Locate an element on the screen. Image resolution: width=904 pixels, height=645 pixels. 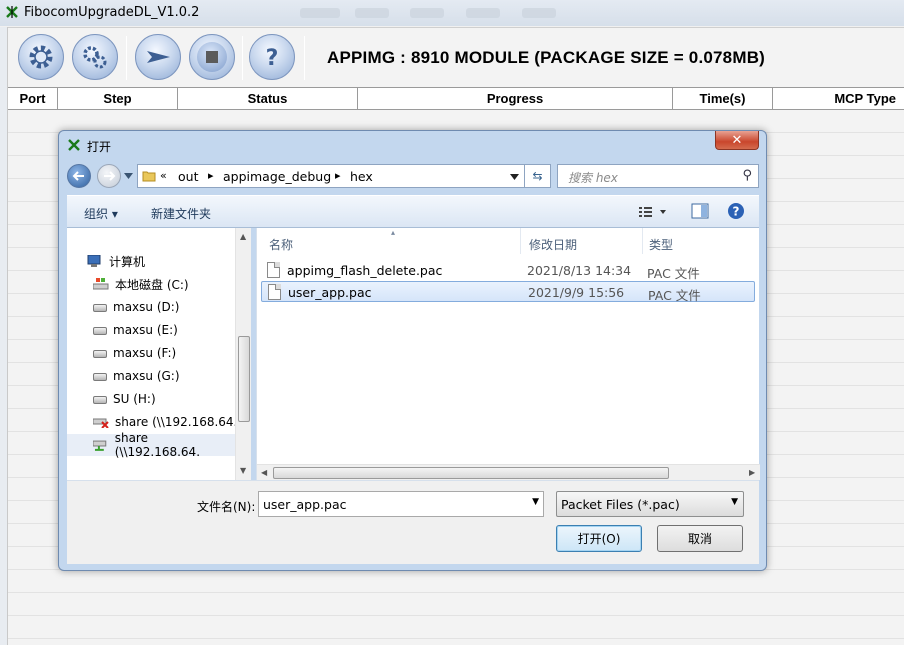
file-type-select: Packet Files (*.pac) ▼ is located at coordinates (650, 504).